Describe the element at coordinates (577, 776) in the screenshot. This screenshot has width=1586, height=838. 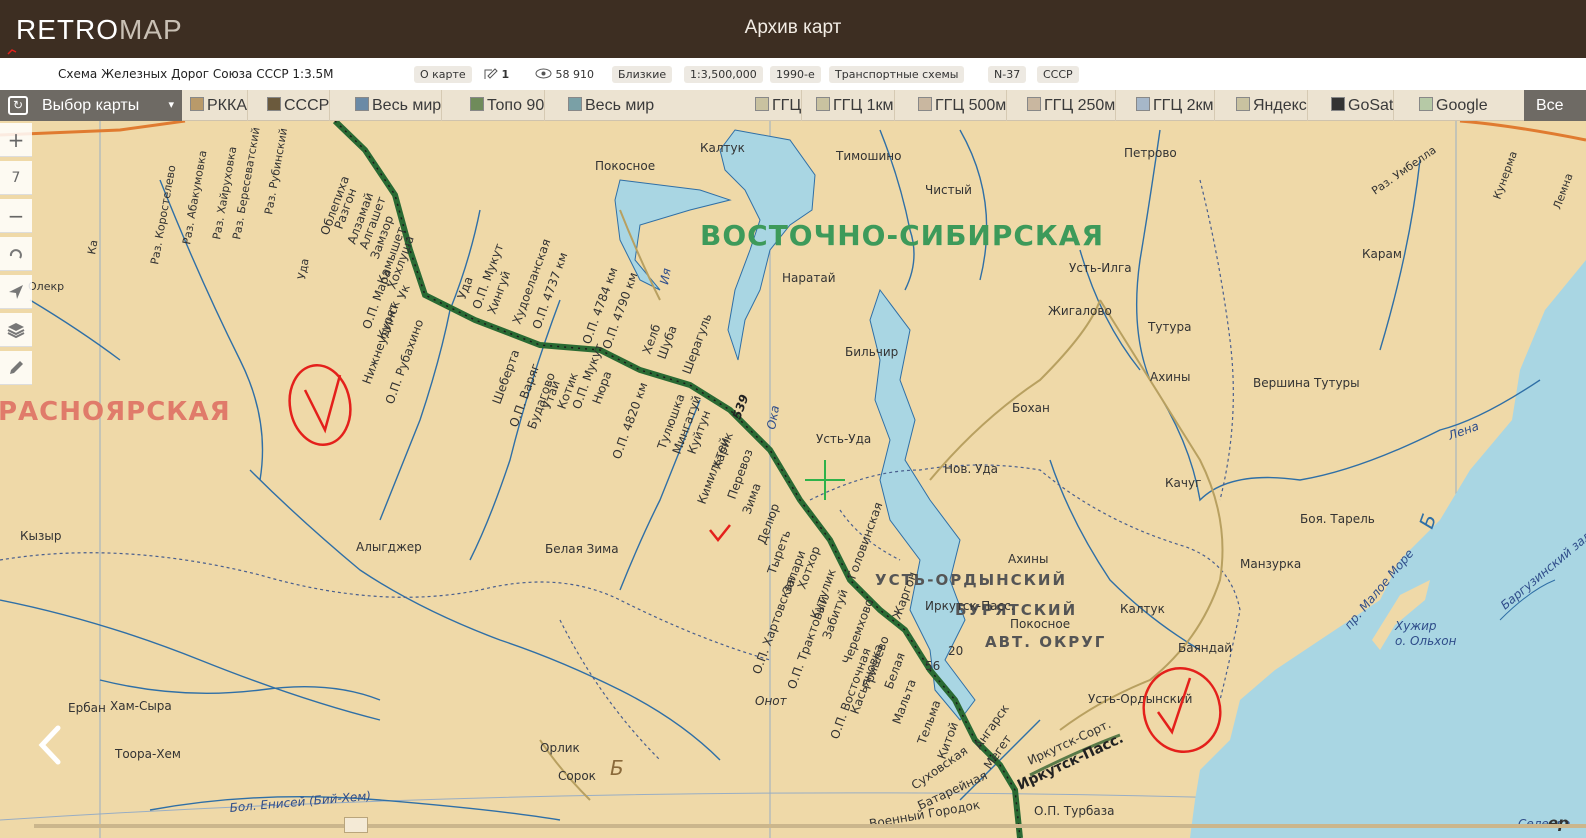
I see `city-label: Сорок` at that location.